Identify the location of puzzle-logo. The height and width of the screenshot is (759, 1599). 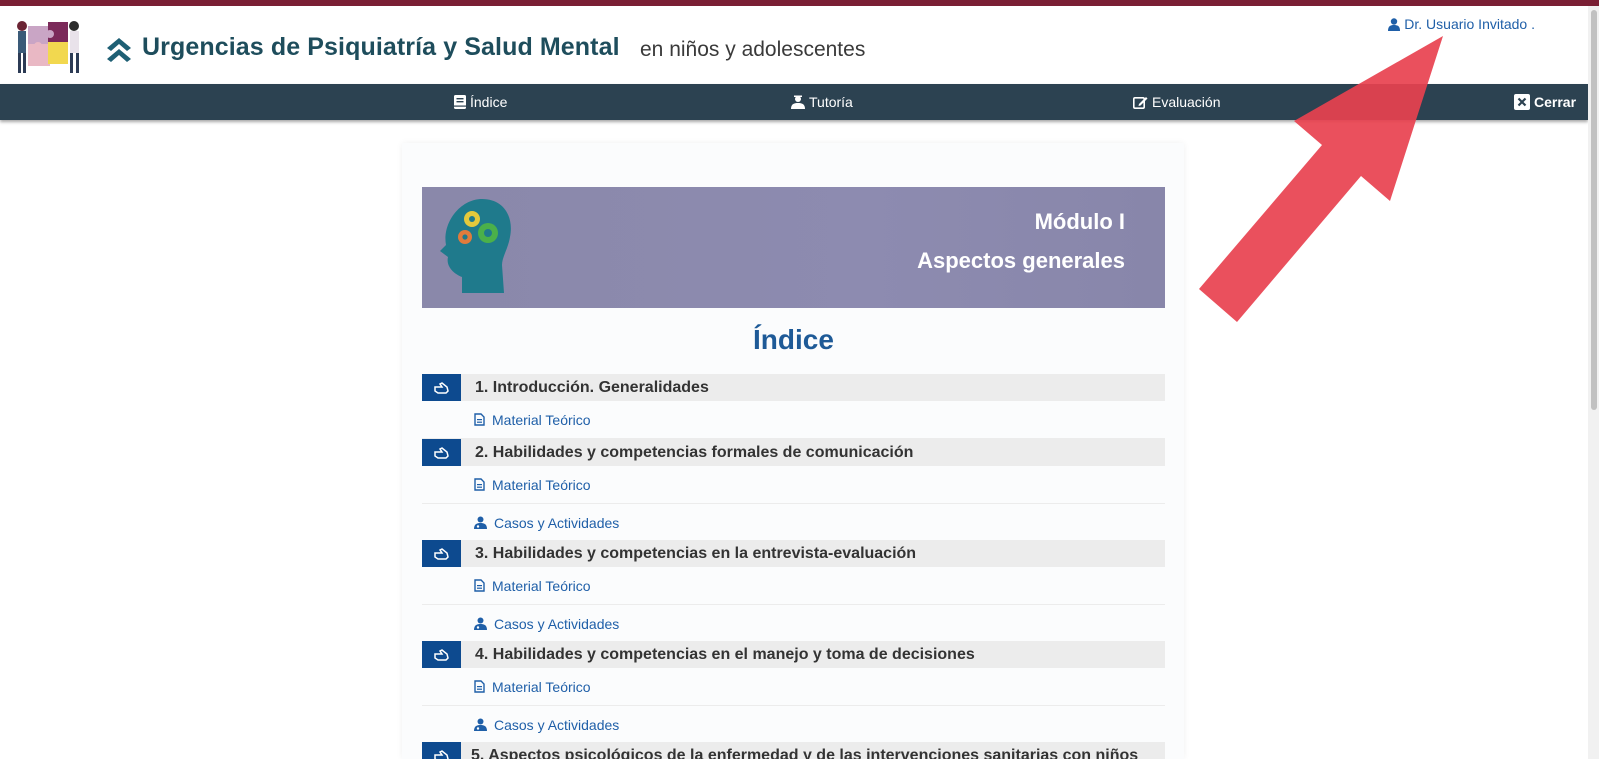
(48, 47).